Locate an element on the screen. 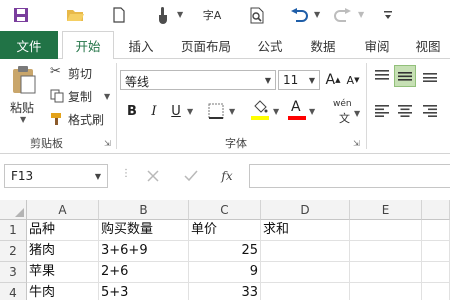  select-all-corner is located at coordinates (13, 210).